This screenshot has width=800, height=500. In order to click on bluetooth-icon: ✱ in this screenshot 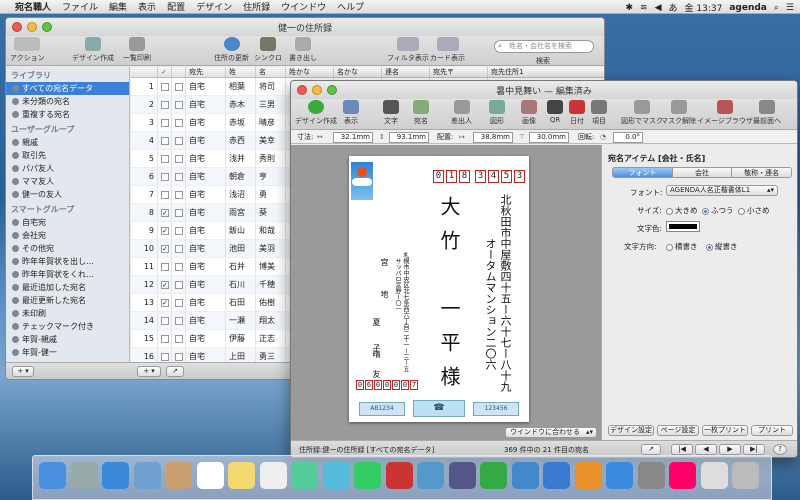, I will do `click(629, 8)`.